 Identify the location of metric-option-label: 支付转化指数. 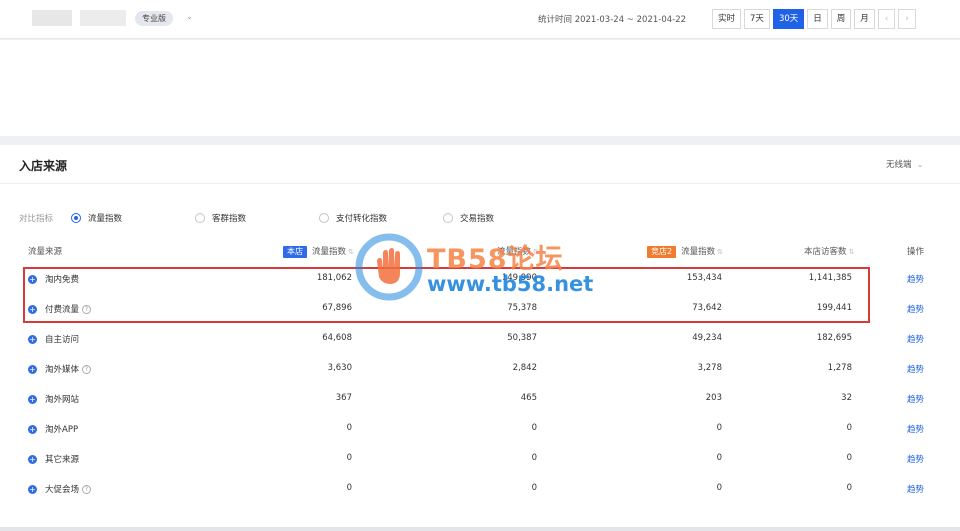
(362, 219).